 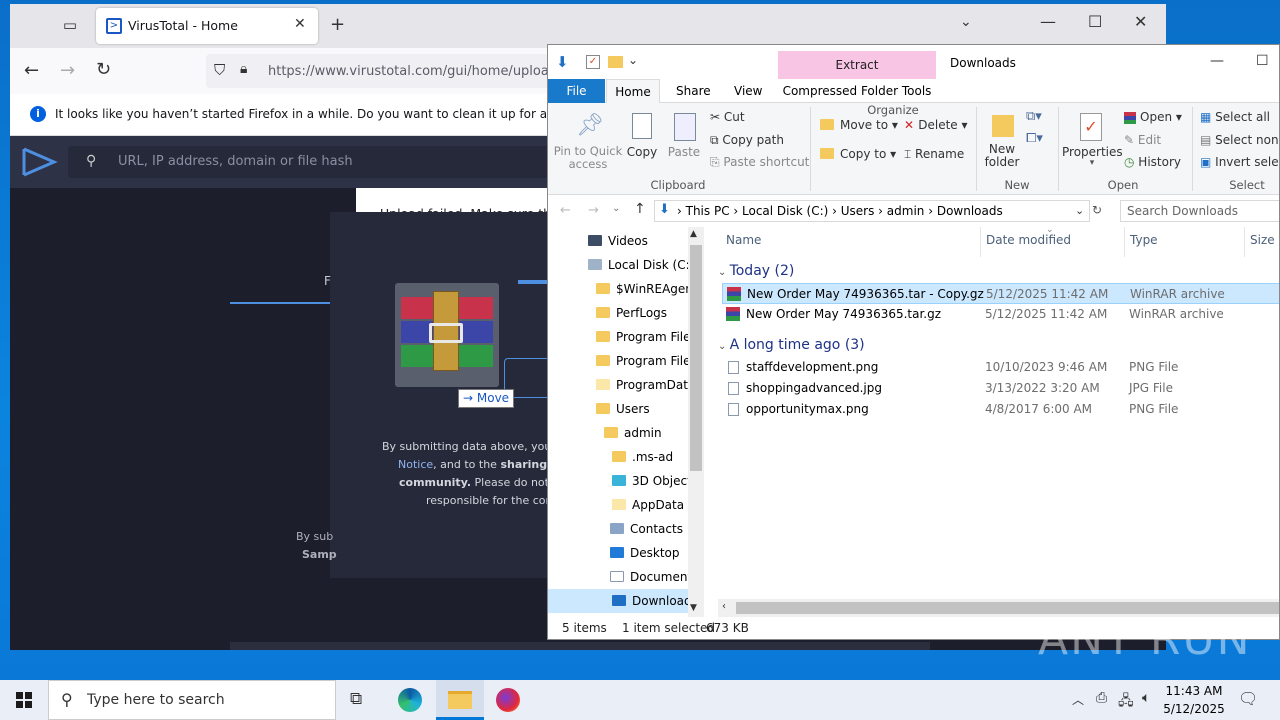 I want to click on scroll-up-icon: ▲, so click(x=693, y=234).